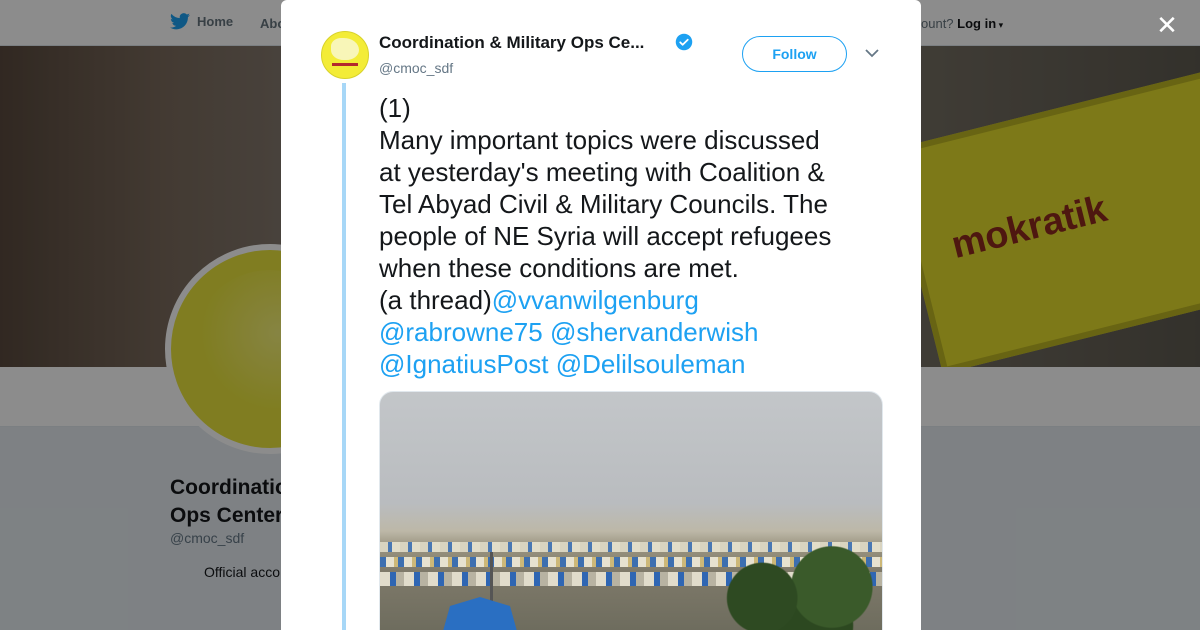  I want to click on tweet-line: Tel Abyad Civil & Military Councils. The, so click(603, 204).